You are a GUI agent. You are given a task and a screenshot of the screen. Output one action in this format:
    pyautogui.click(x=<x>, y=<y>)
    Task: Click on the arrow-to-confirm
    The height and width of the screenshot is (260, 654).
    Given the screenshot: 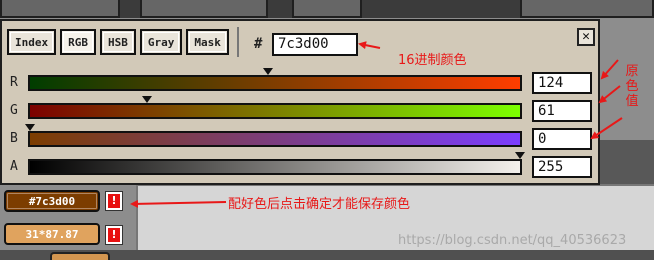 What is the action you would take?
    pyautogui.click(x=178, y=203)
    